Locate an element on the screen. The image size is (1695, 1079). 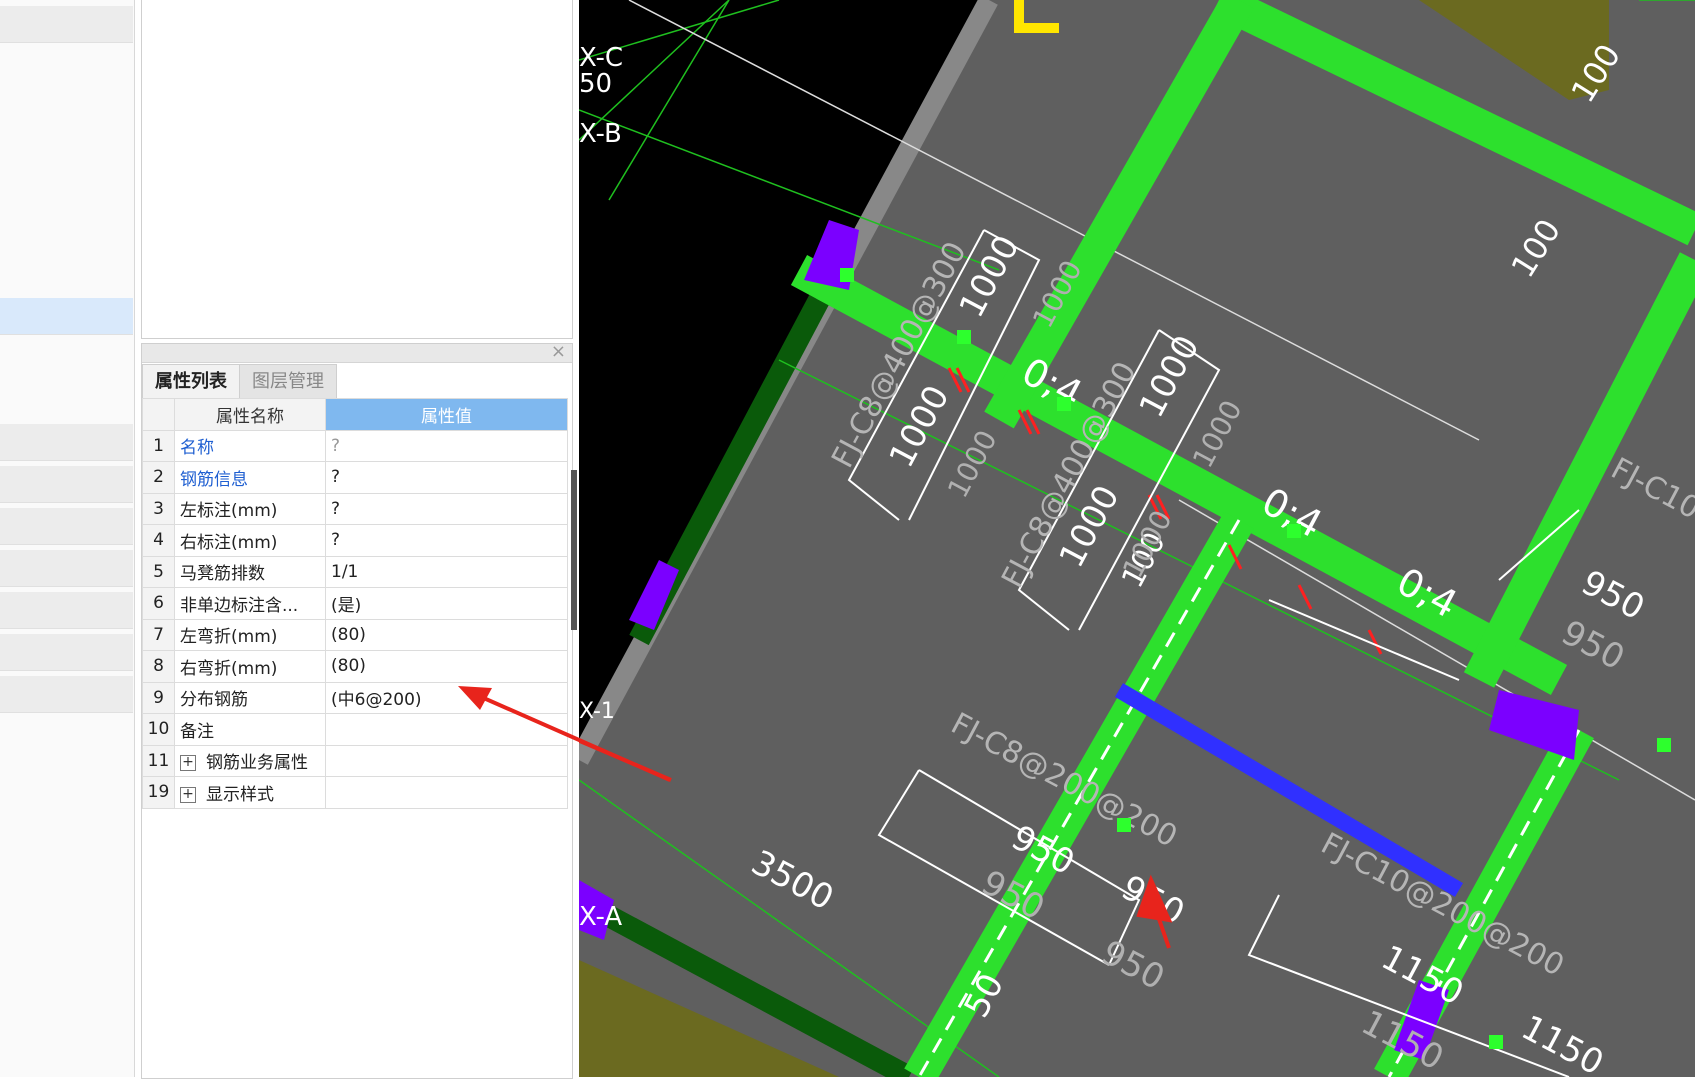
left-navigation-strip is located at coordinates (67, 538).